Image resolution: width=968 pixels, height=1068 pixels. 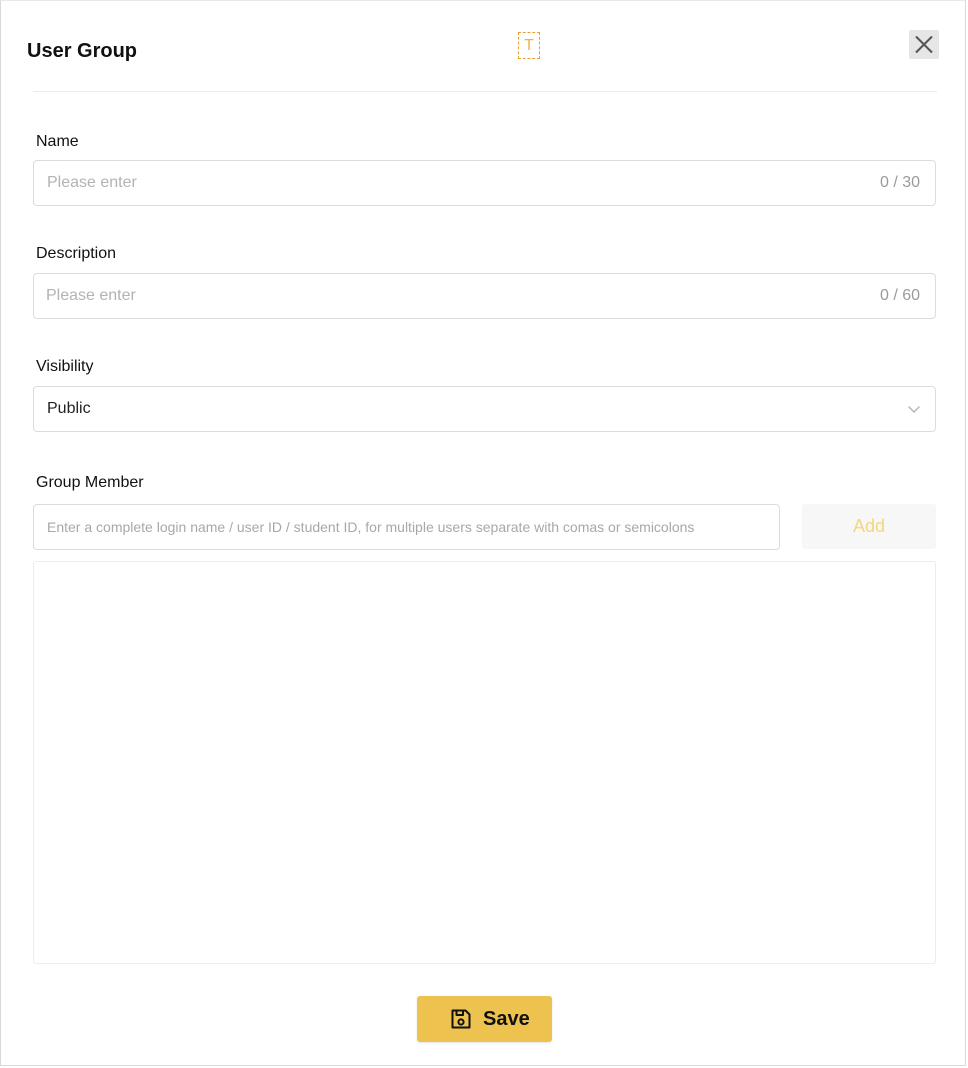 I want to click on description-input, so click(x=484, y=296).